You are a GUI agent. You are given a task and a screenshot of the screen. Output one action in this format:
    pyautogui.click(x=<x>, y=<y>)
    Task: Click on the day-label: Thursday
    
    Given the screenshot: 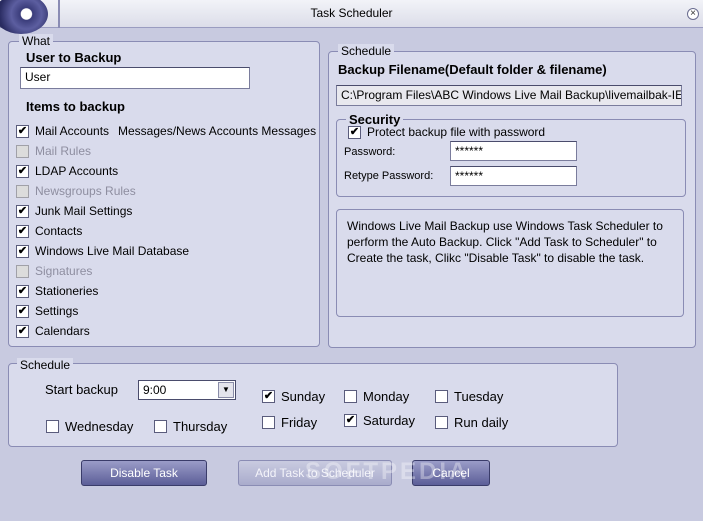 What is the action you would take?
    pyautogui.click(x=200, y=426)
    